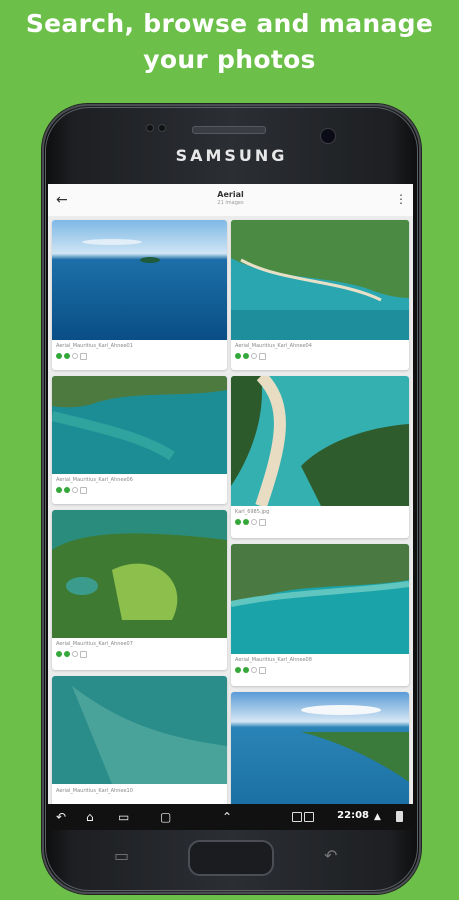 The width and height of the screenshot is (459, 900). I want to click on screenshot-icon: ▢, so click(165, 817).